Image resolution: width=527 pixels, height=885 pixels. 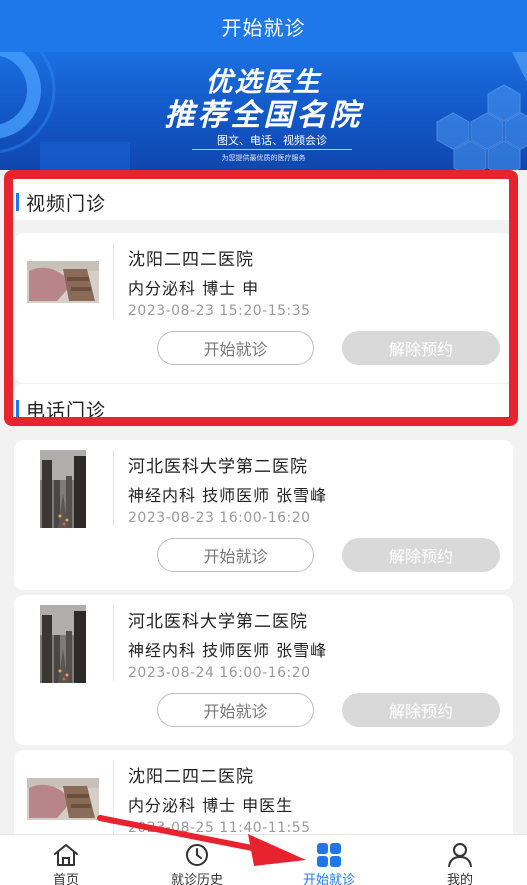 I want to click on promo-banner: 优选医生 推荐全国名院 图文、电话、视频会诊 为您提供最优质的医疗服务, so click(x=263, y=111).